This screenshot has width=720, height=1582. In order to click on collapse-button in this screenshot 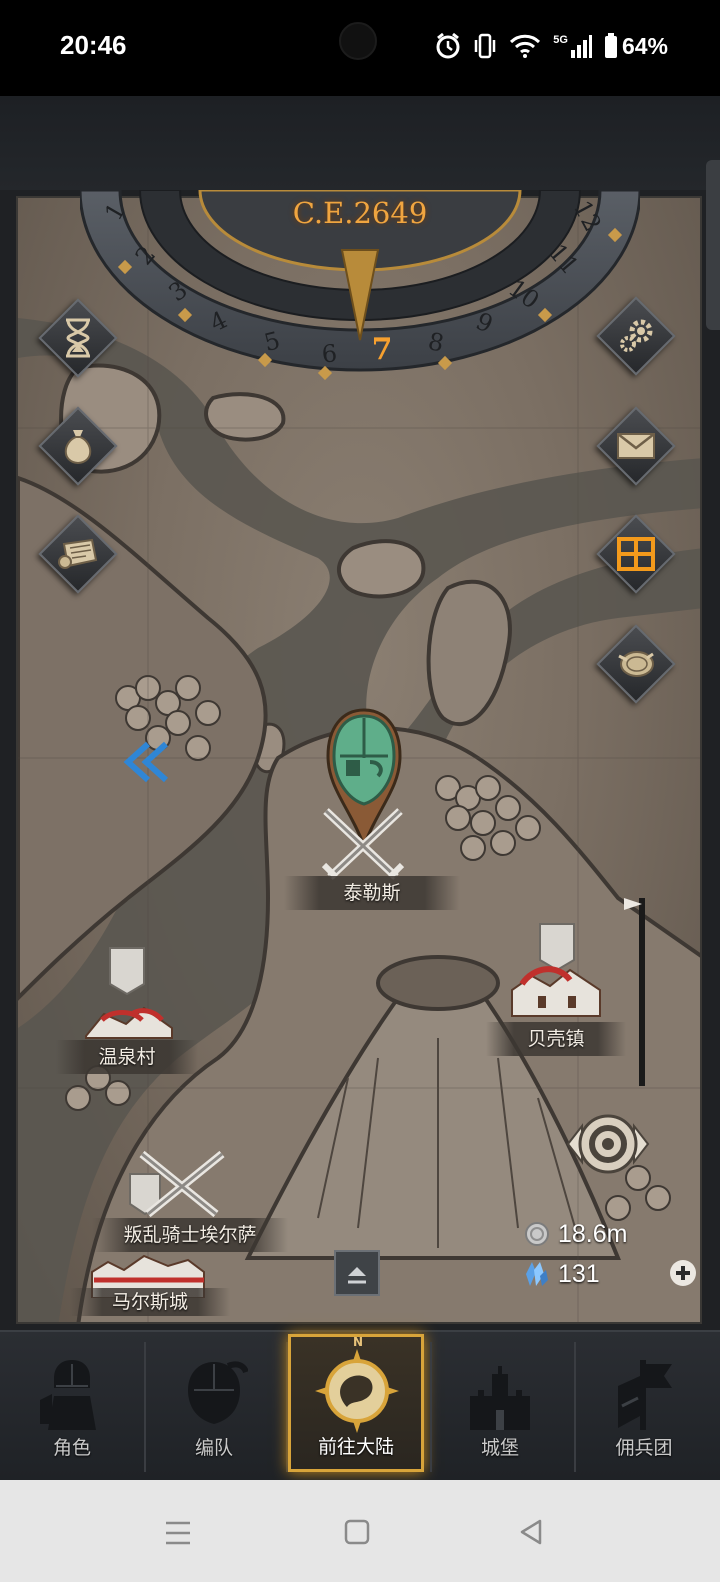, I will do `click(357, 1273)`.